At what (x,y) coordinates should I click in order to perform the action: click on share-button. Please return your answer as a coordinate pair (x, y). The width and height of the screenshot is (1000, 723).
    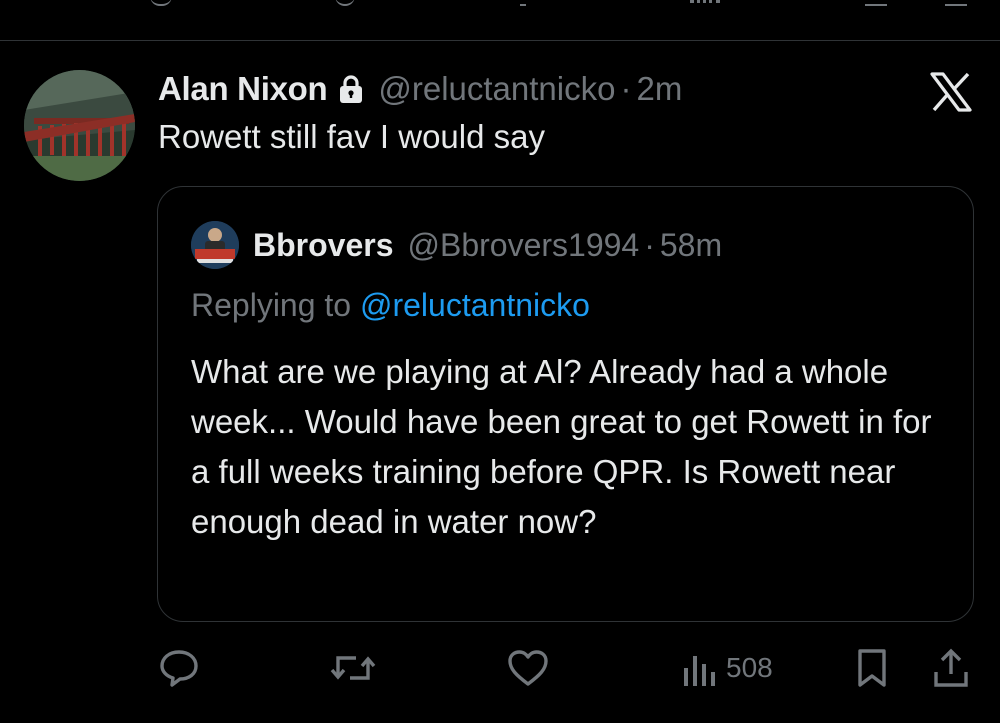
    Looking at the image, I should click on (951, 668).